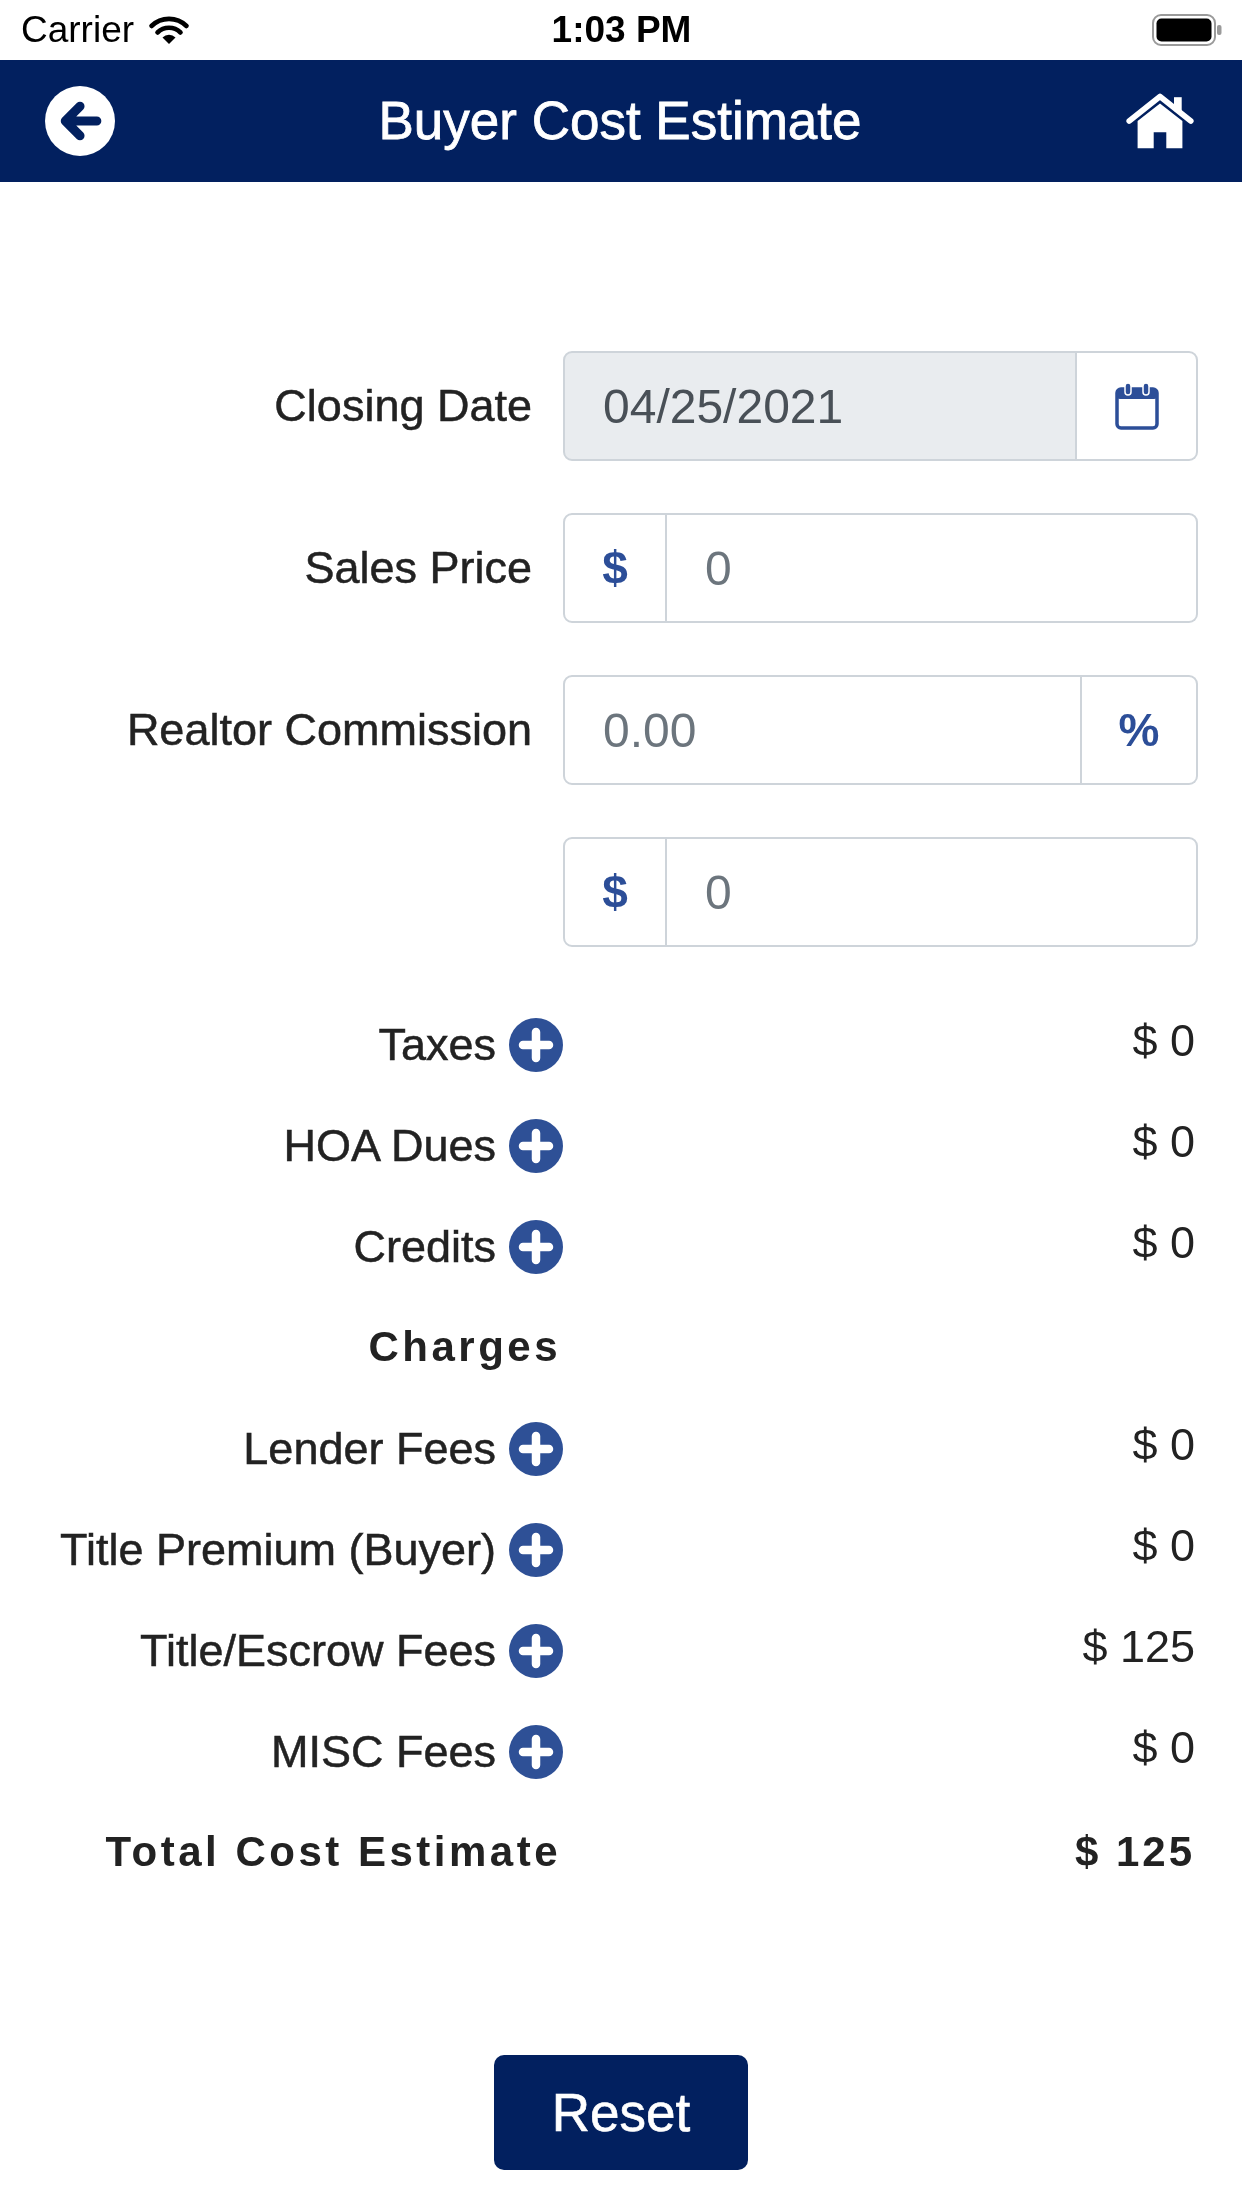  Describe the element at coordinates (1160, 121) in the screenshot. I see `home-icon` at that location.